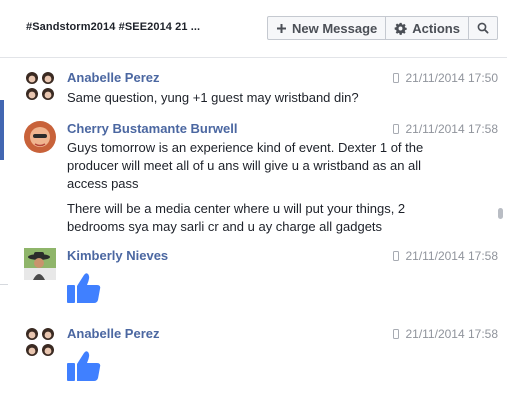  I want to click on text-line: access pass, so click(103, 183).